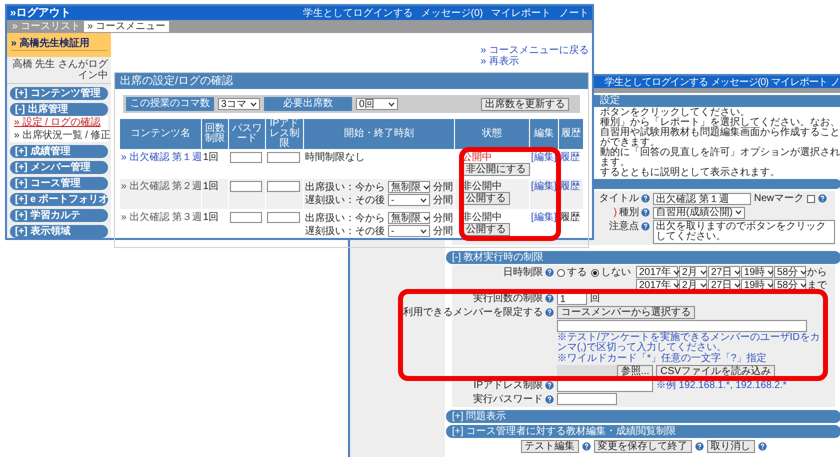  What do you see at coordinates (126, 26) in the screenshot?
I see `breadcrumb-tab: » コースメニュー` at bounding box center [126, 26].